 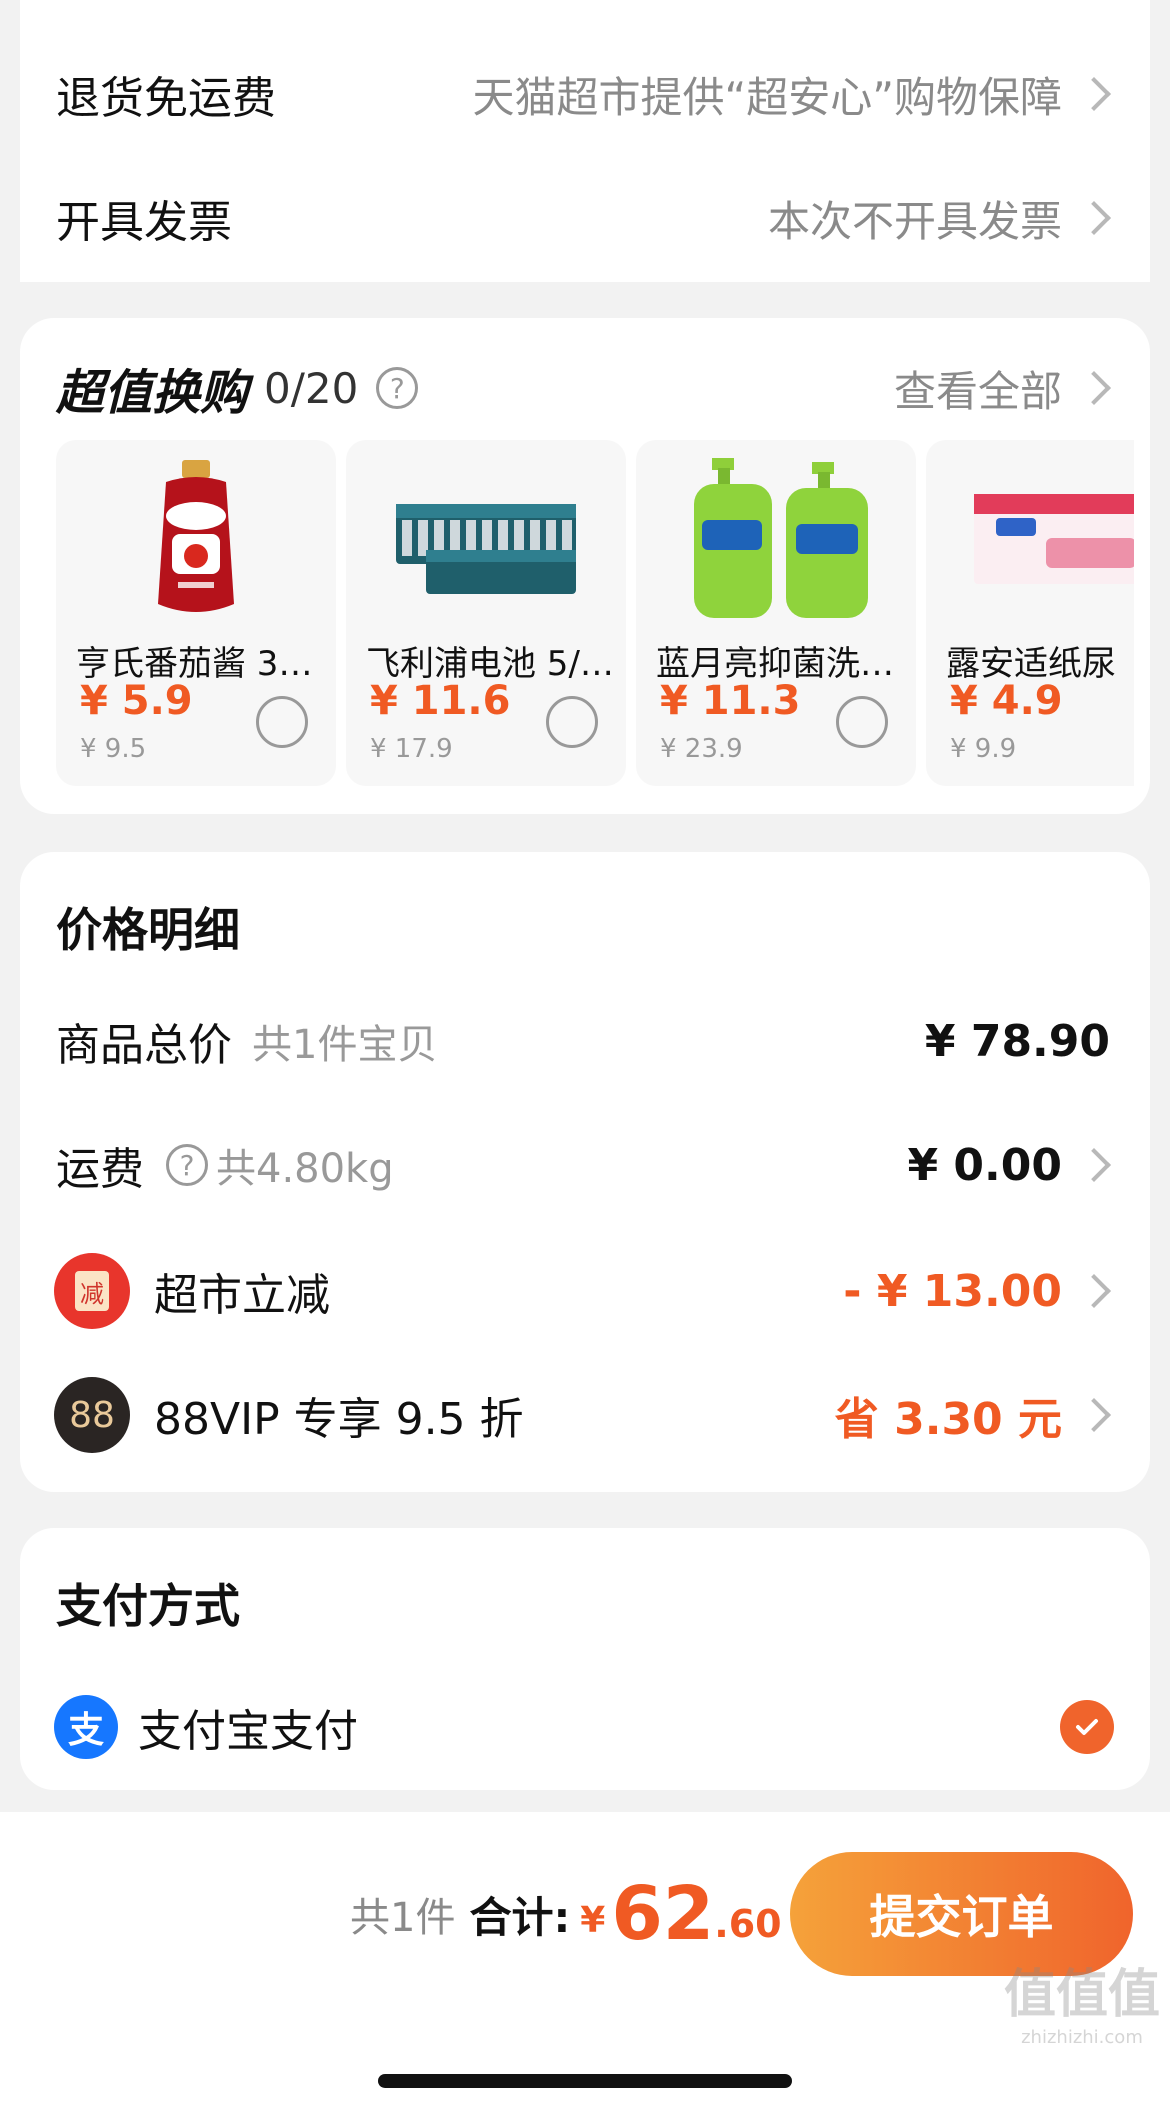 I want to click on return-shipping-row: 退货免运费 天猫超市提供“超安心”购物保障, so click(x=585, y=94).